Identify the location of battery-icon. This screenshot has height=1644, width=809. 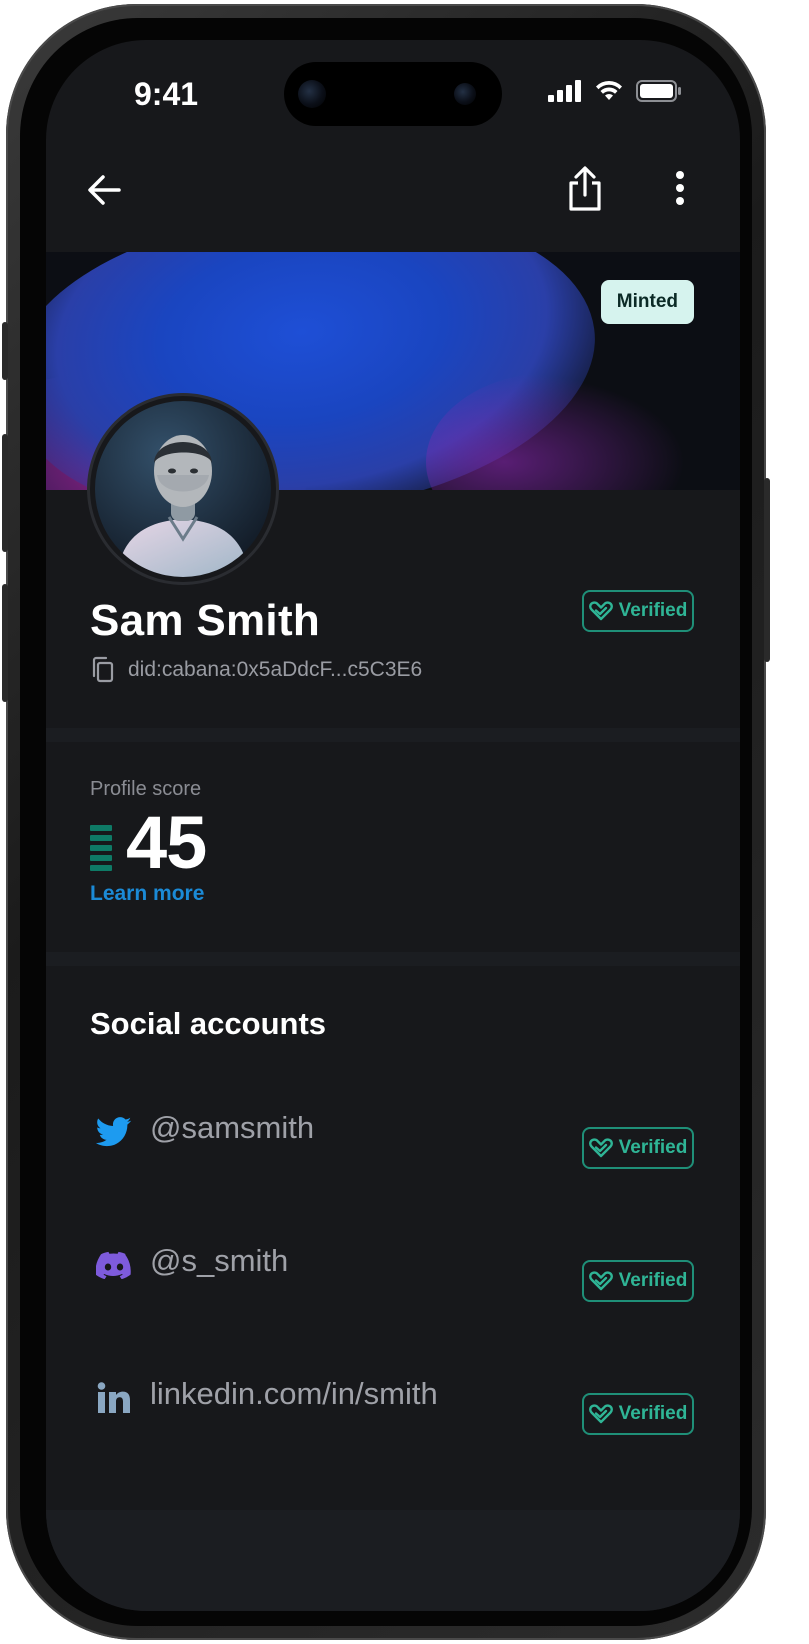
(658, 91).